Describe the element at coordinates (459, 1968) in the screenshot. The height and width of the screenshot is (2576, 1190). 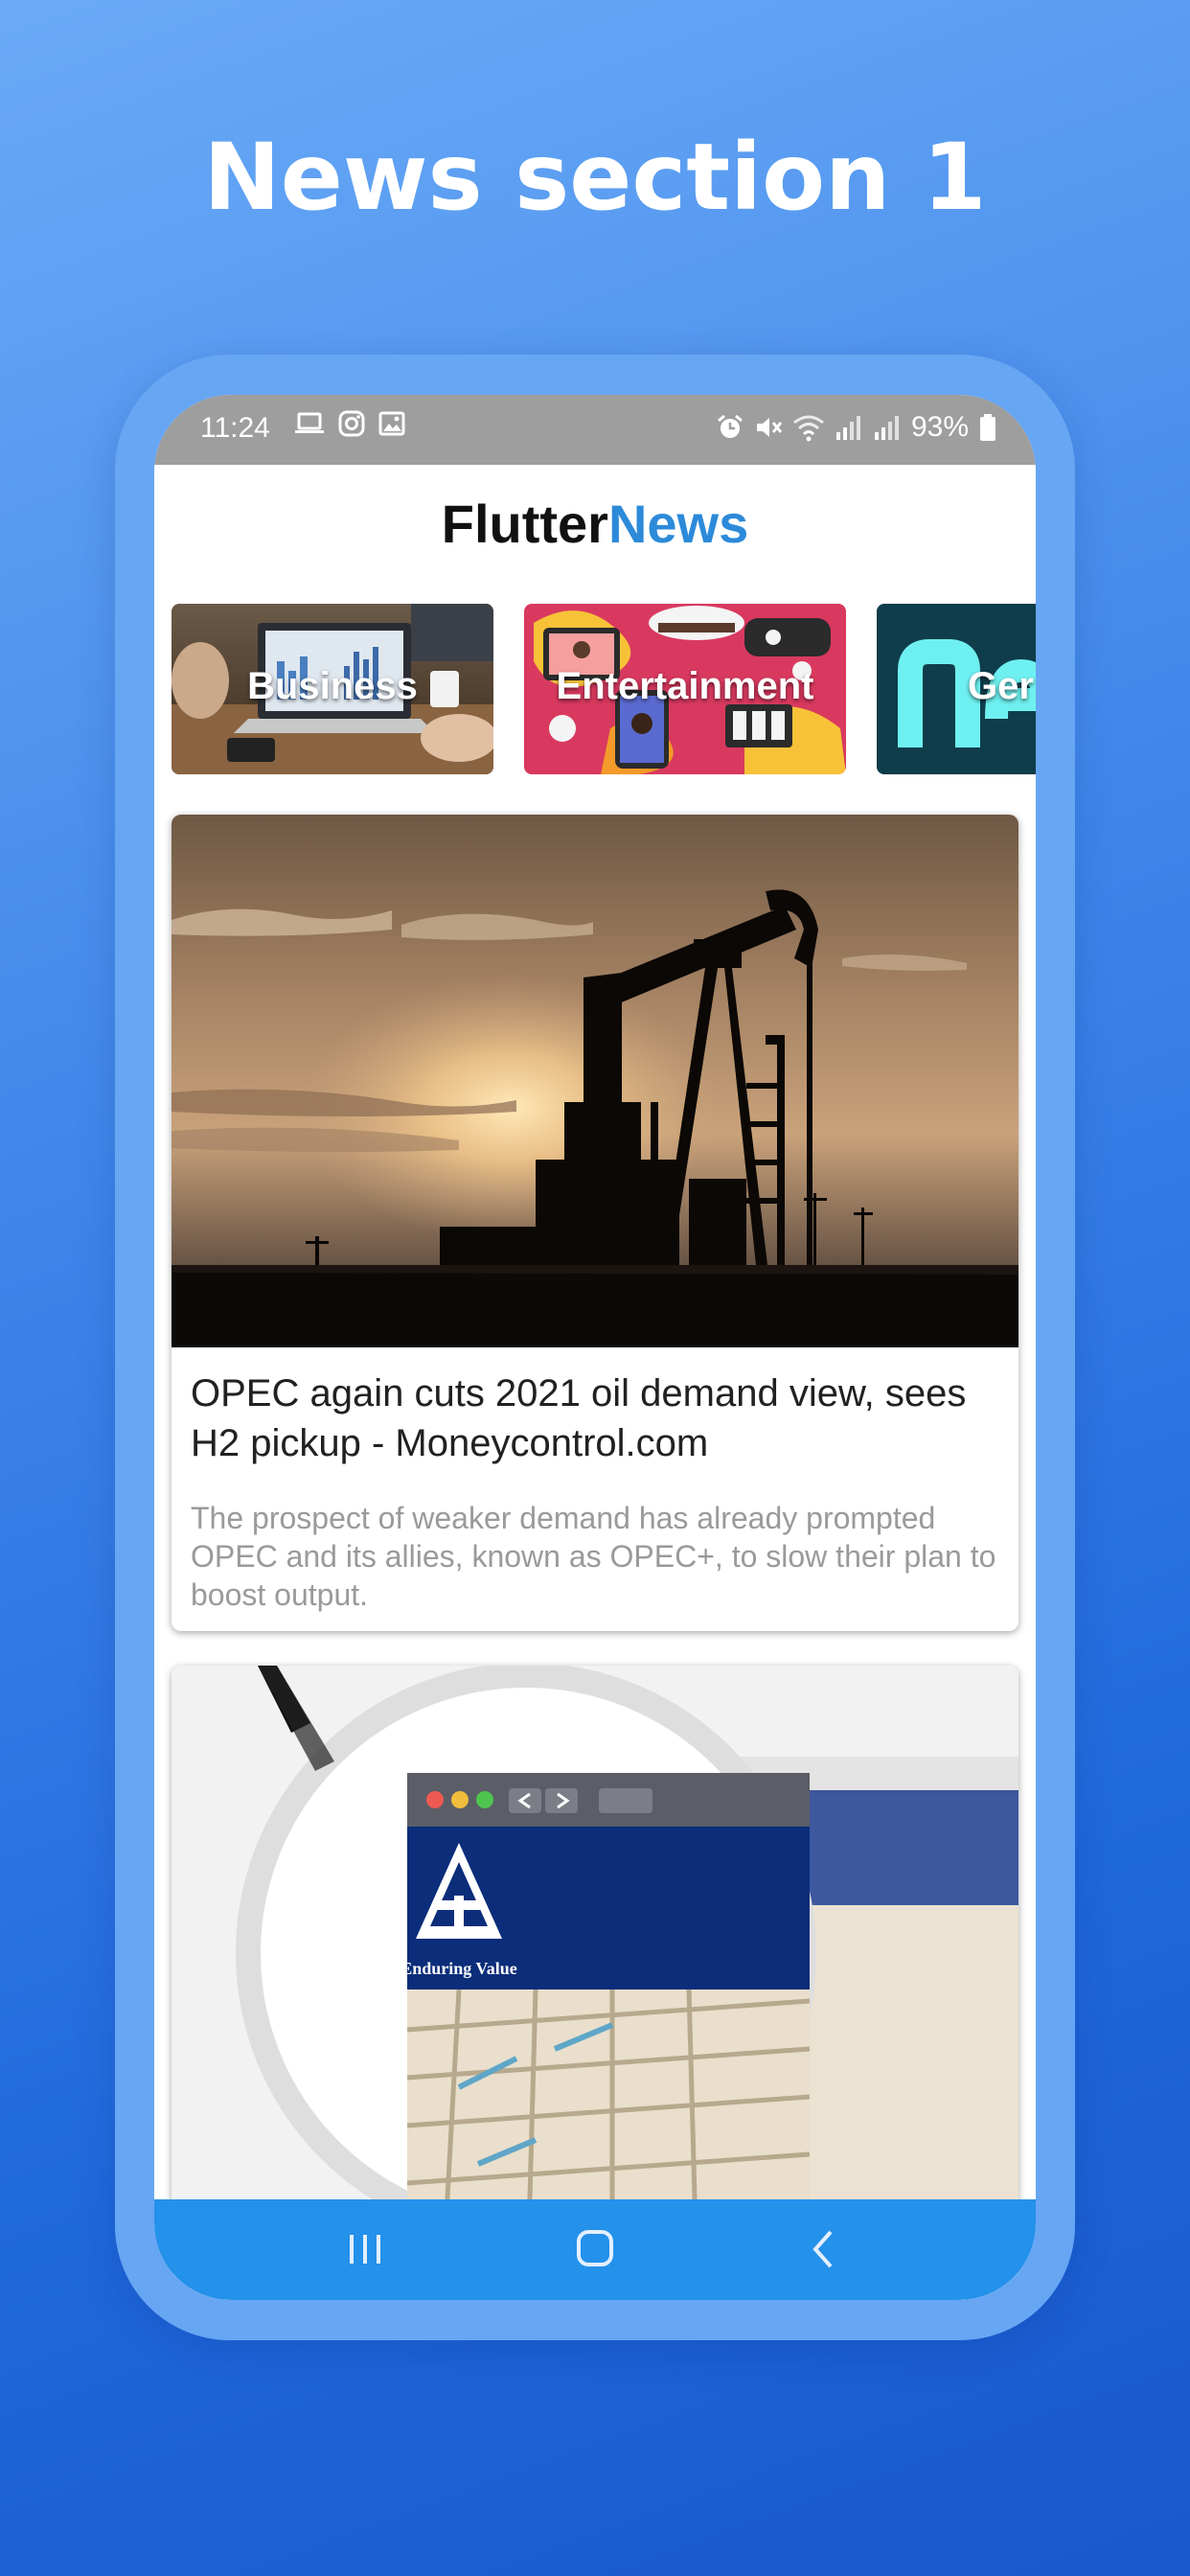
I see `itc-tagline: Enduring Value` at that location.